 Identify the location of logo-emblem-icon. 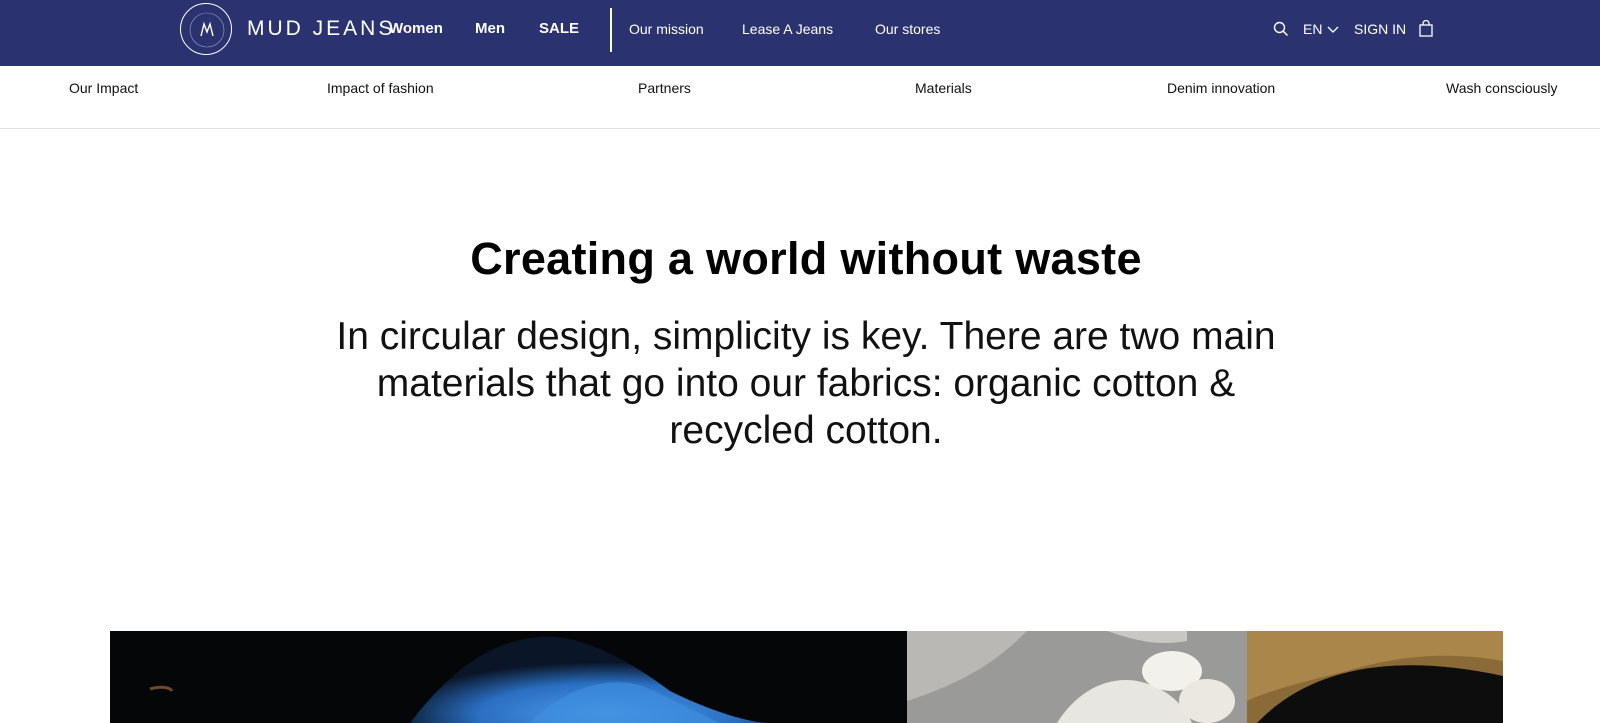
(207, 30).